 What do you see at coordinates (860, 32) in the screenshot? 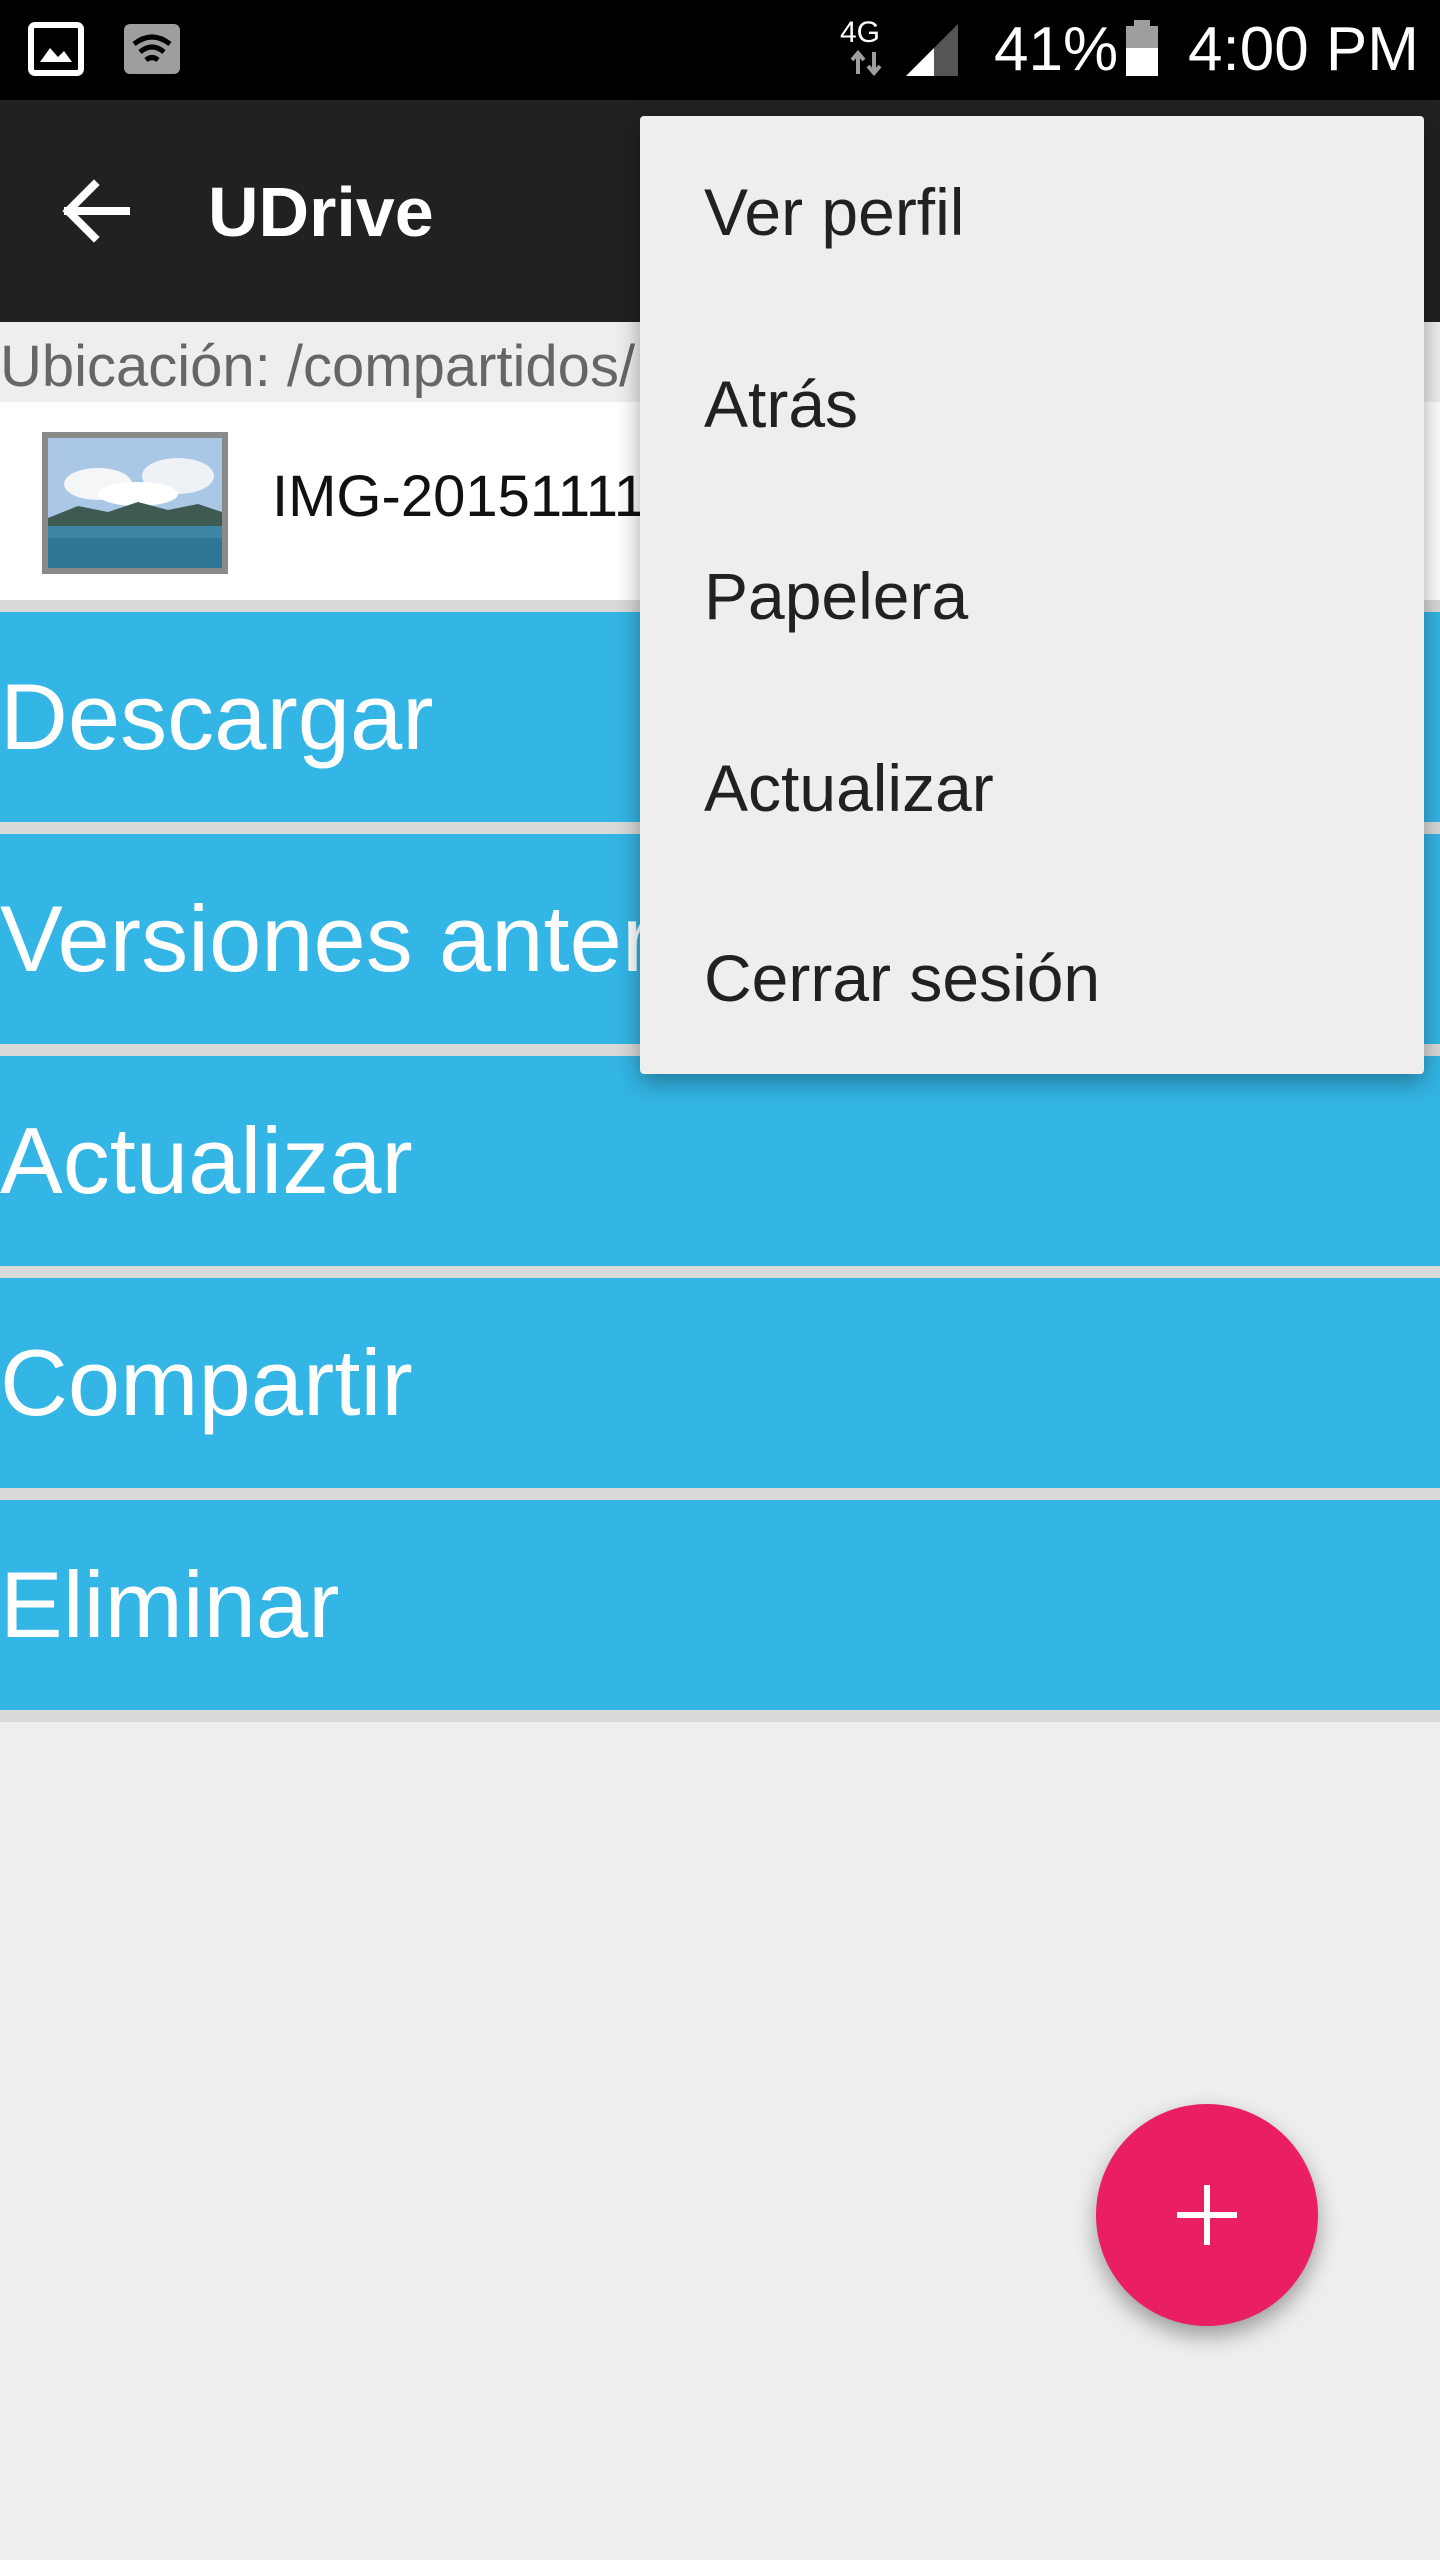
I see `network-type-label: 4G` at bounding box center [860, 32].